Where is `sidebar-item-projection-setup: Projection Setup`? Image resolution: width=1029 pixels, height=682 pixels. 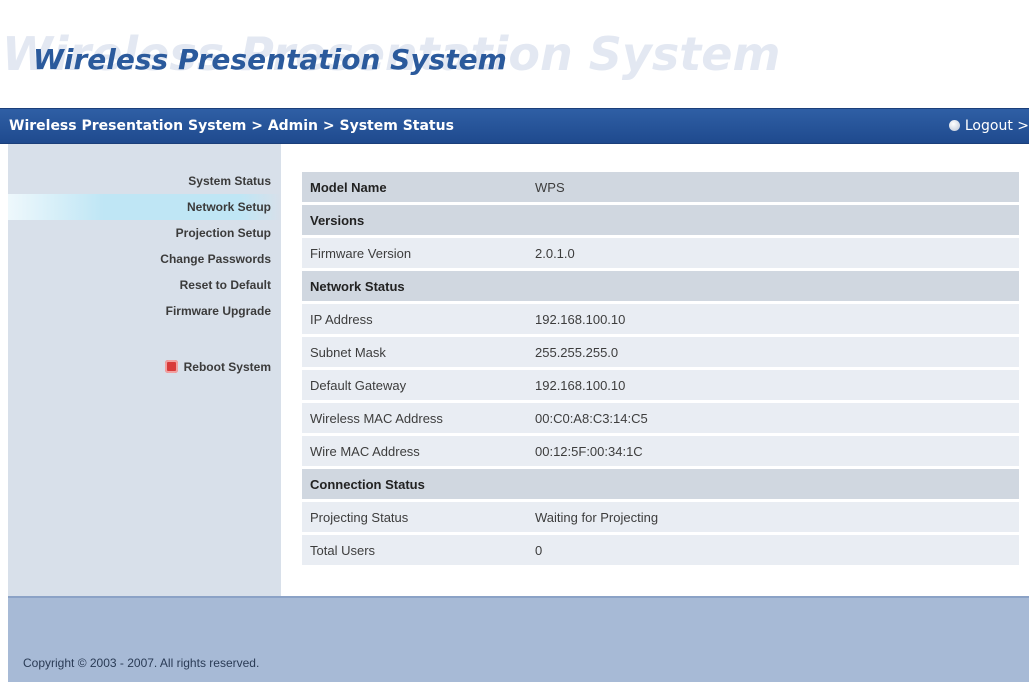
sidebar-item-projection-setup: Projection Setup is located at coordinates (144, 233).